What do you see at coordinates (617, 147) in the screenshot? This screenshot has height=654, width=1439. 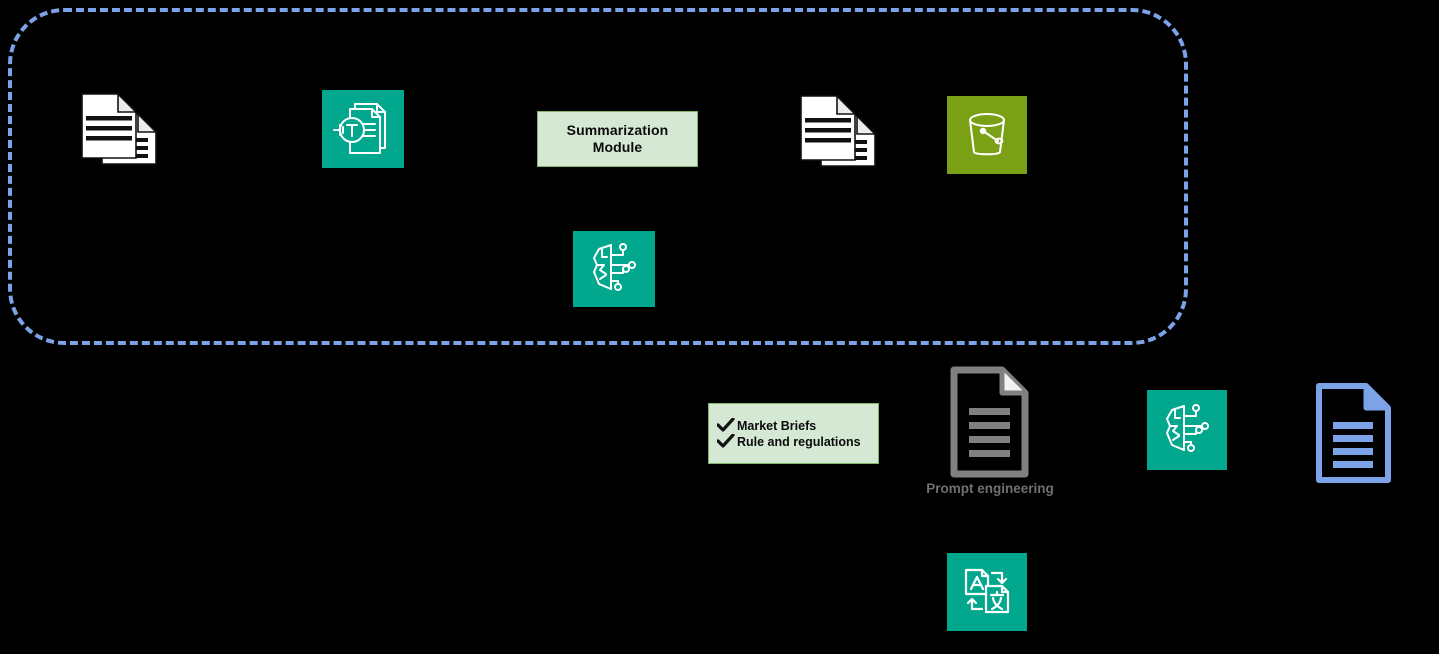 I see `summarization-module-label-line2: Module` at bounding box center [617, 147].